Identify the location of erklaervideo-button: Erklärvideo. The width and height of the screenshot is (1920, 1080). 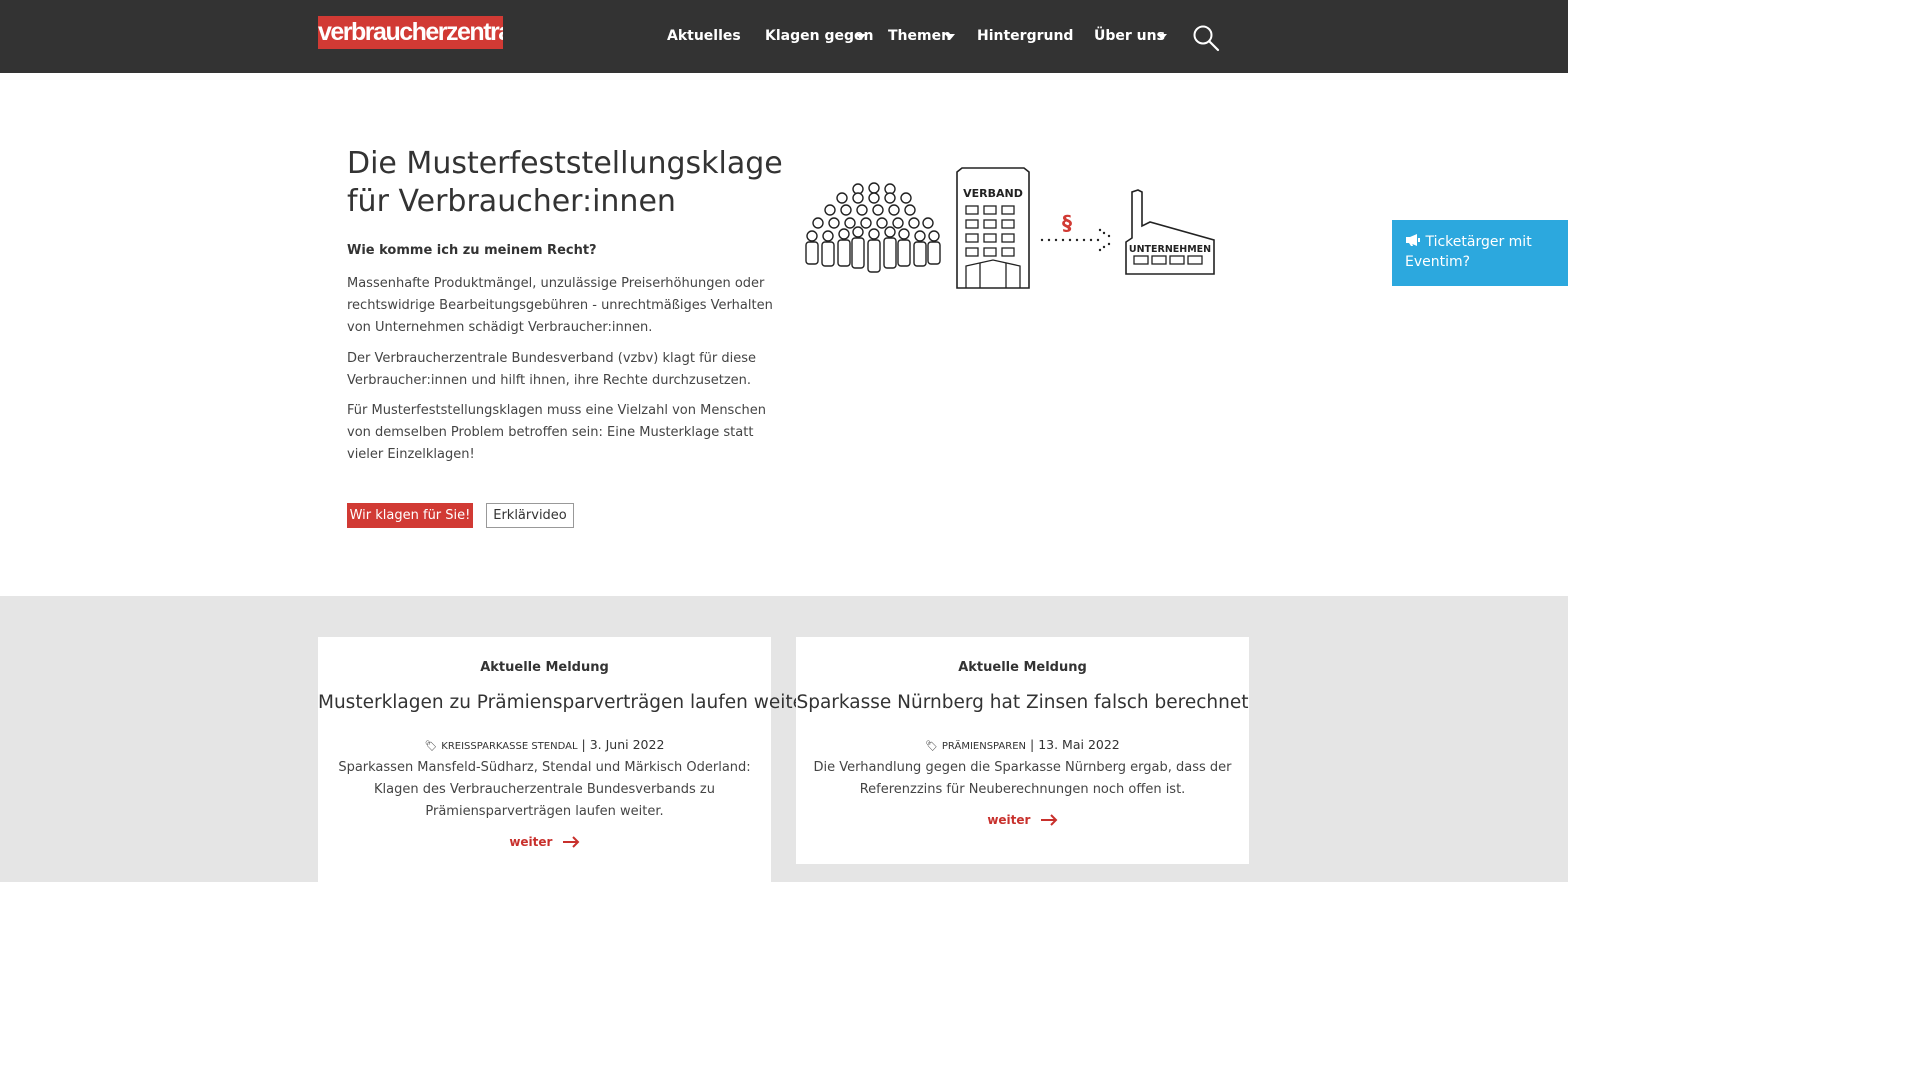
(530, 515).